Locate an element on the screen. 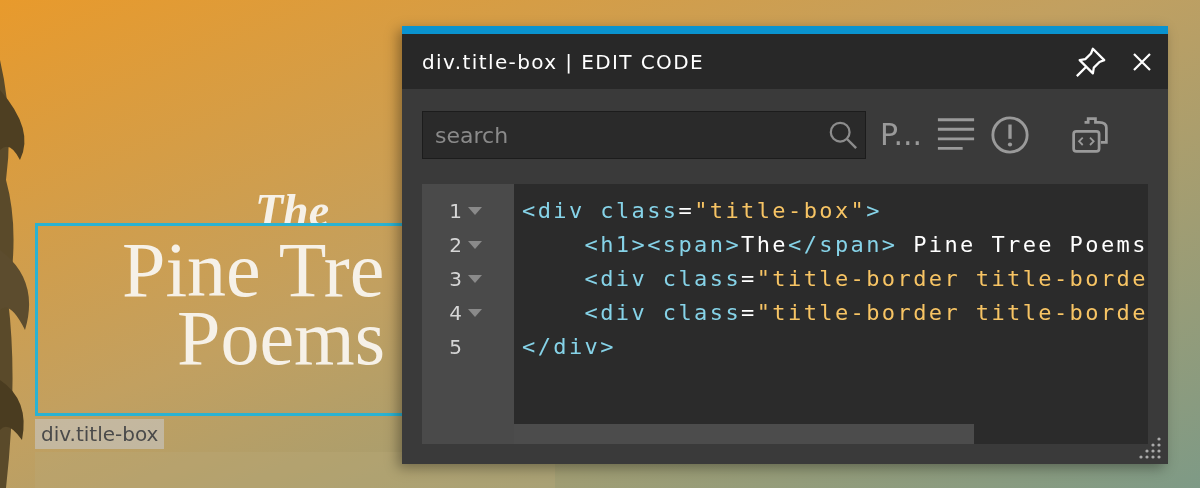 This screenshot has width=1200, height=488. resize-grip-icon is located at coordinates (1150, 448).